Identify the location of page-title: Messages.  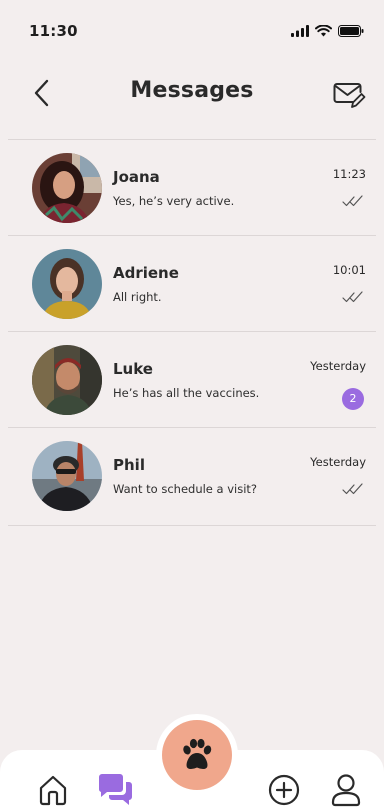
(192, 90).